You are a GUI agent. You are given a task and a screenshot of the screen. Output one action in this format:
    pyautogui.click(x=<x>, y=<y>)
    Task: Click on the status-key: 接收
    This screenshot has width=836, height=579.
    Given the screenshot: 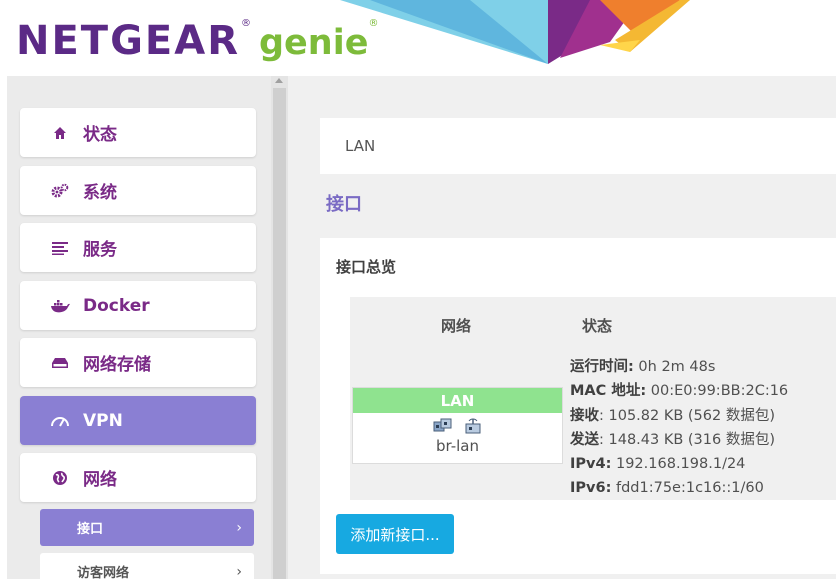 What is the action you would take?
    pyautogui.click(x=584, y=415)
    